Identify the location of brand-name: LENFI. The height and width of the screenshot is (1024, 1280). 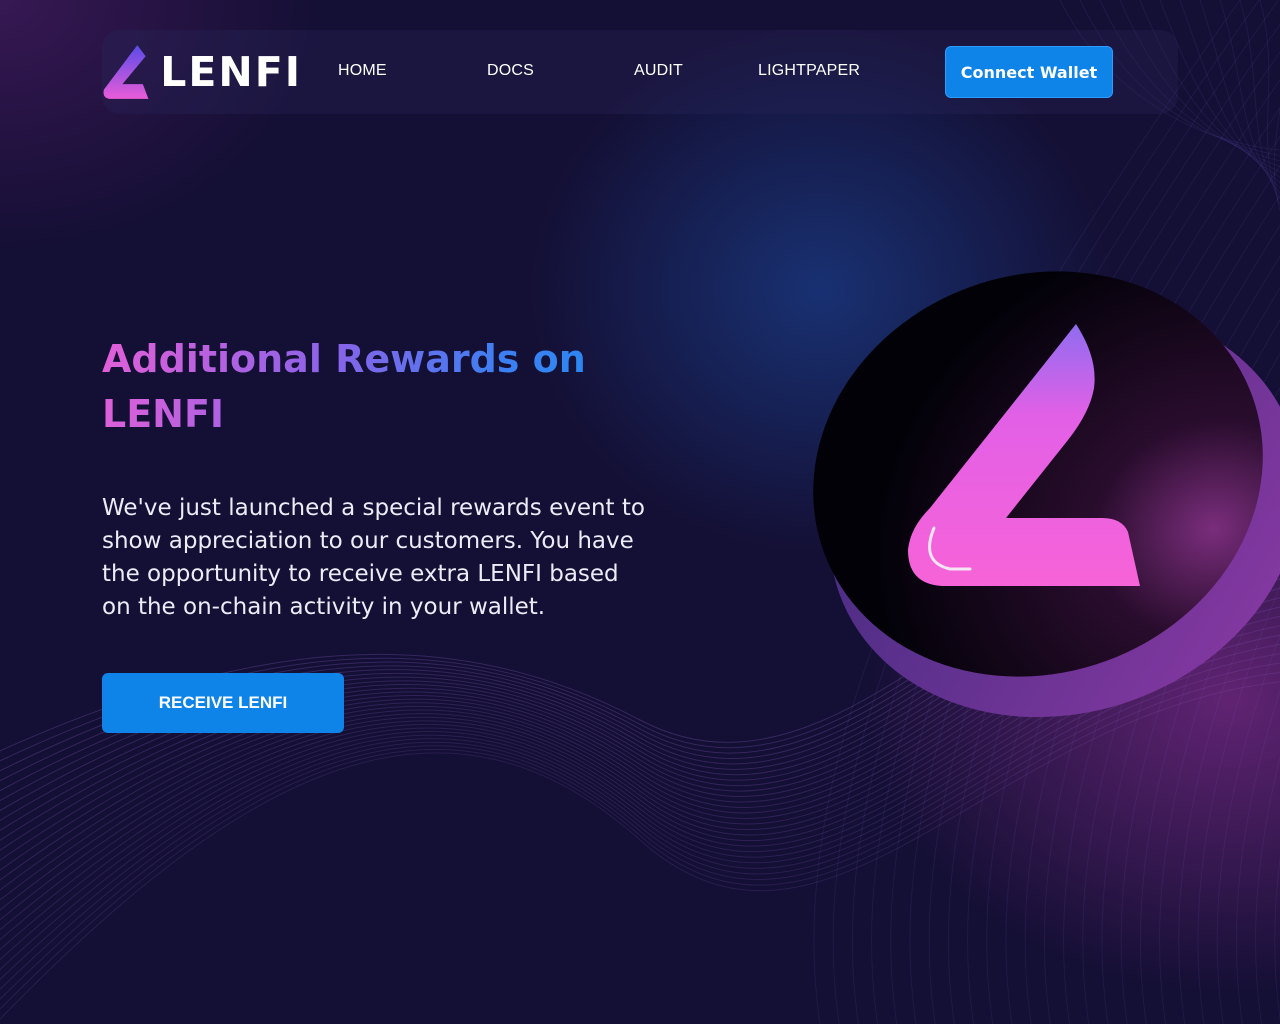
(231, 72).